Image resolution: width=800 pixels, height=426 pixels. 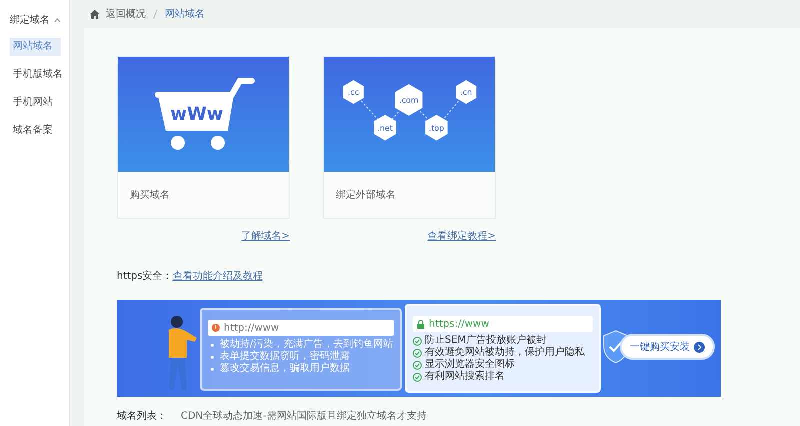 What do you see at coordinates (203, 137) in the screenshot?
I see `option-card: wWw 购买域名` at bounding box center [203, 137].